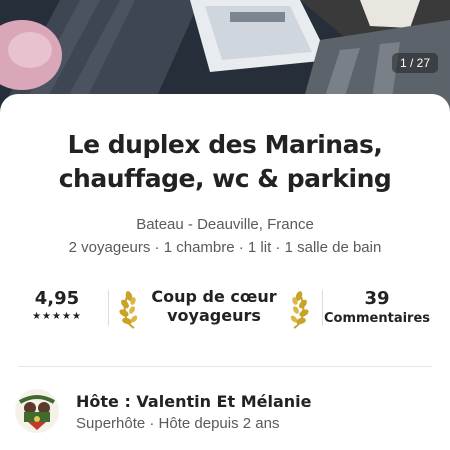  What do you see at coordinates (377, 318) in the screenshot?
I see `reviews-label: Commentaires` at bounding box center [377, 318].